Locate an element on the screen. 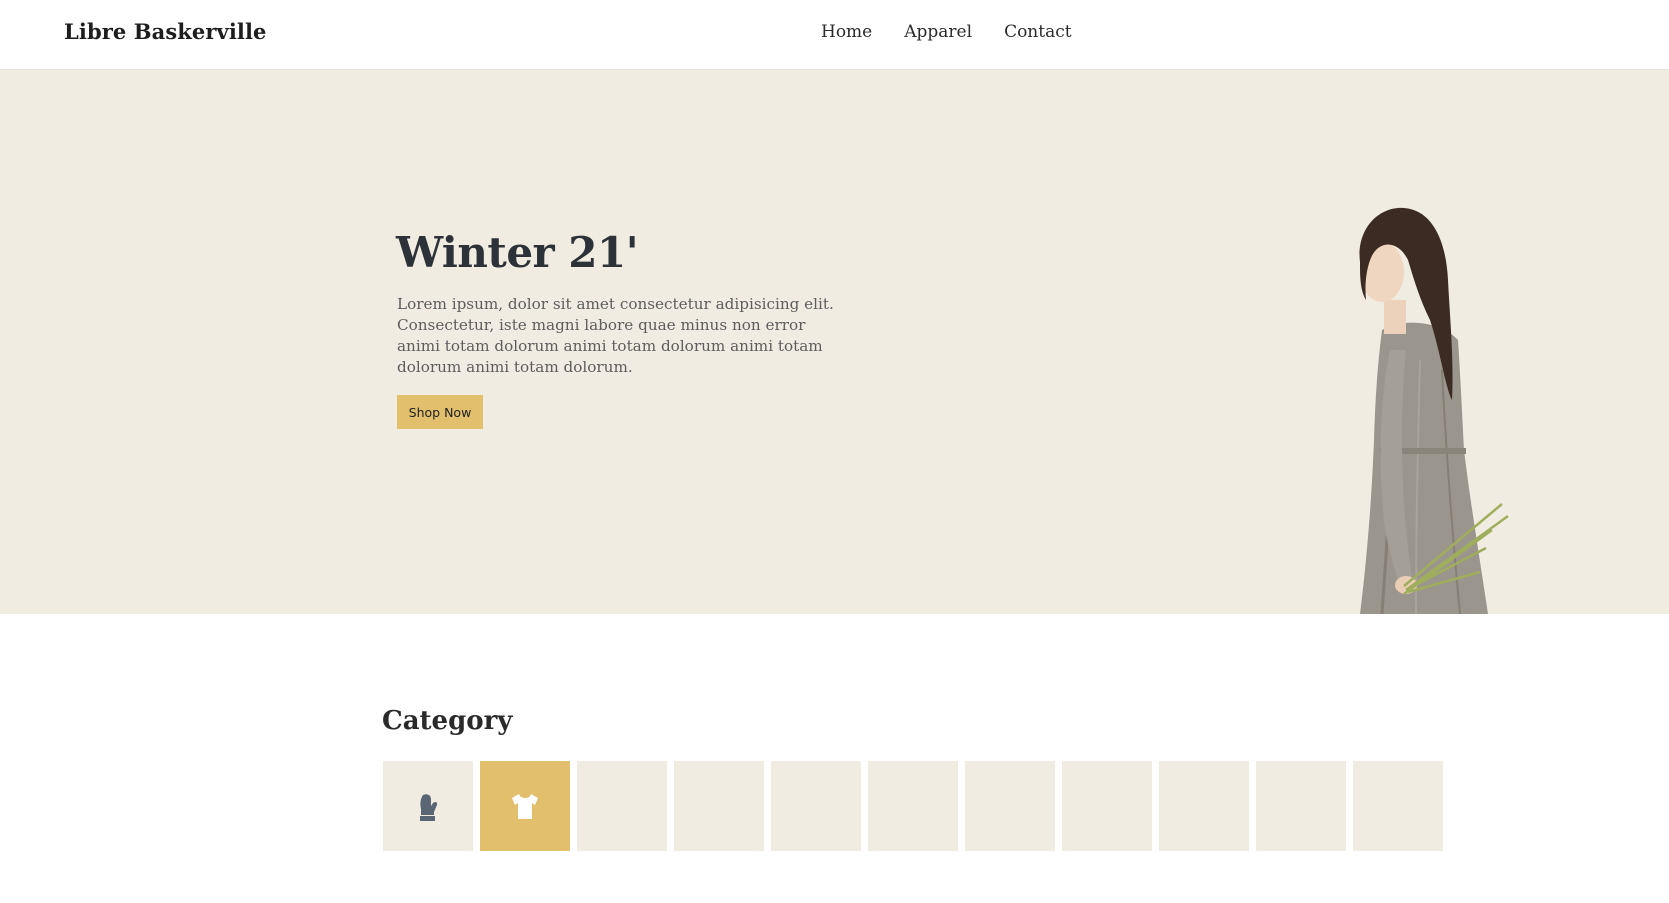 This screenshot has width=1669, height=903. main-nav: Home Apparel Contact is located at coordinates (946, 32).